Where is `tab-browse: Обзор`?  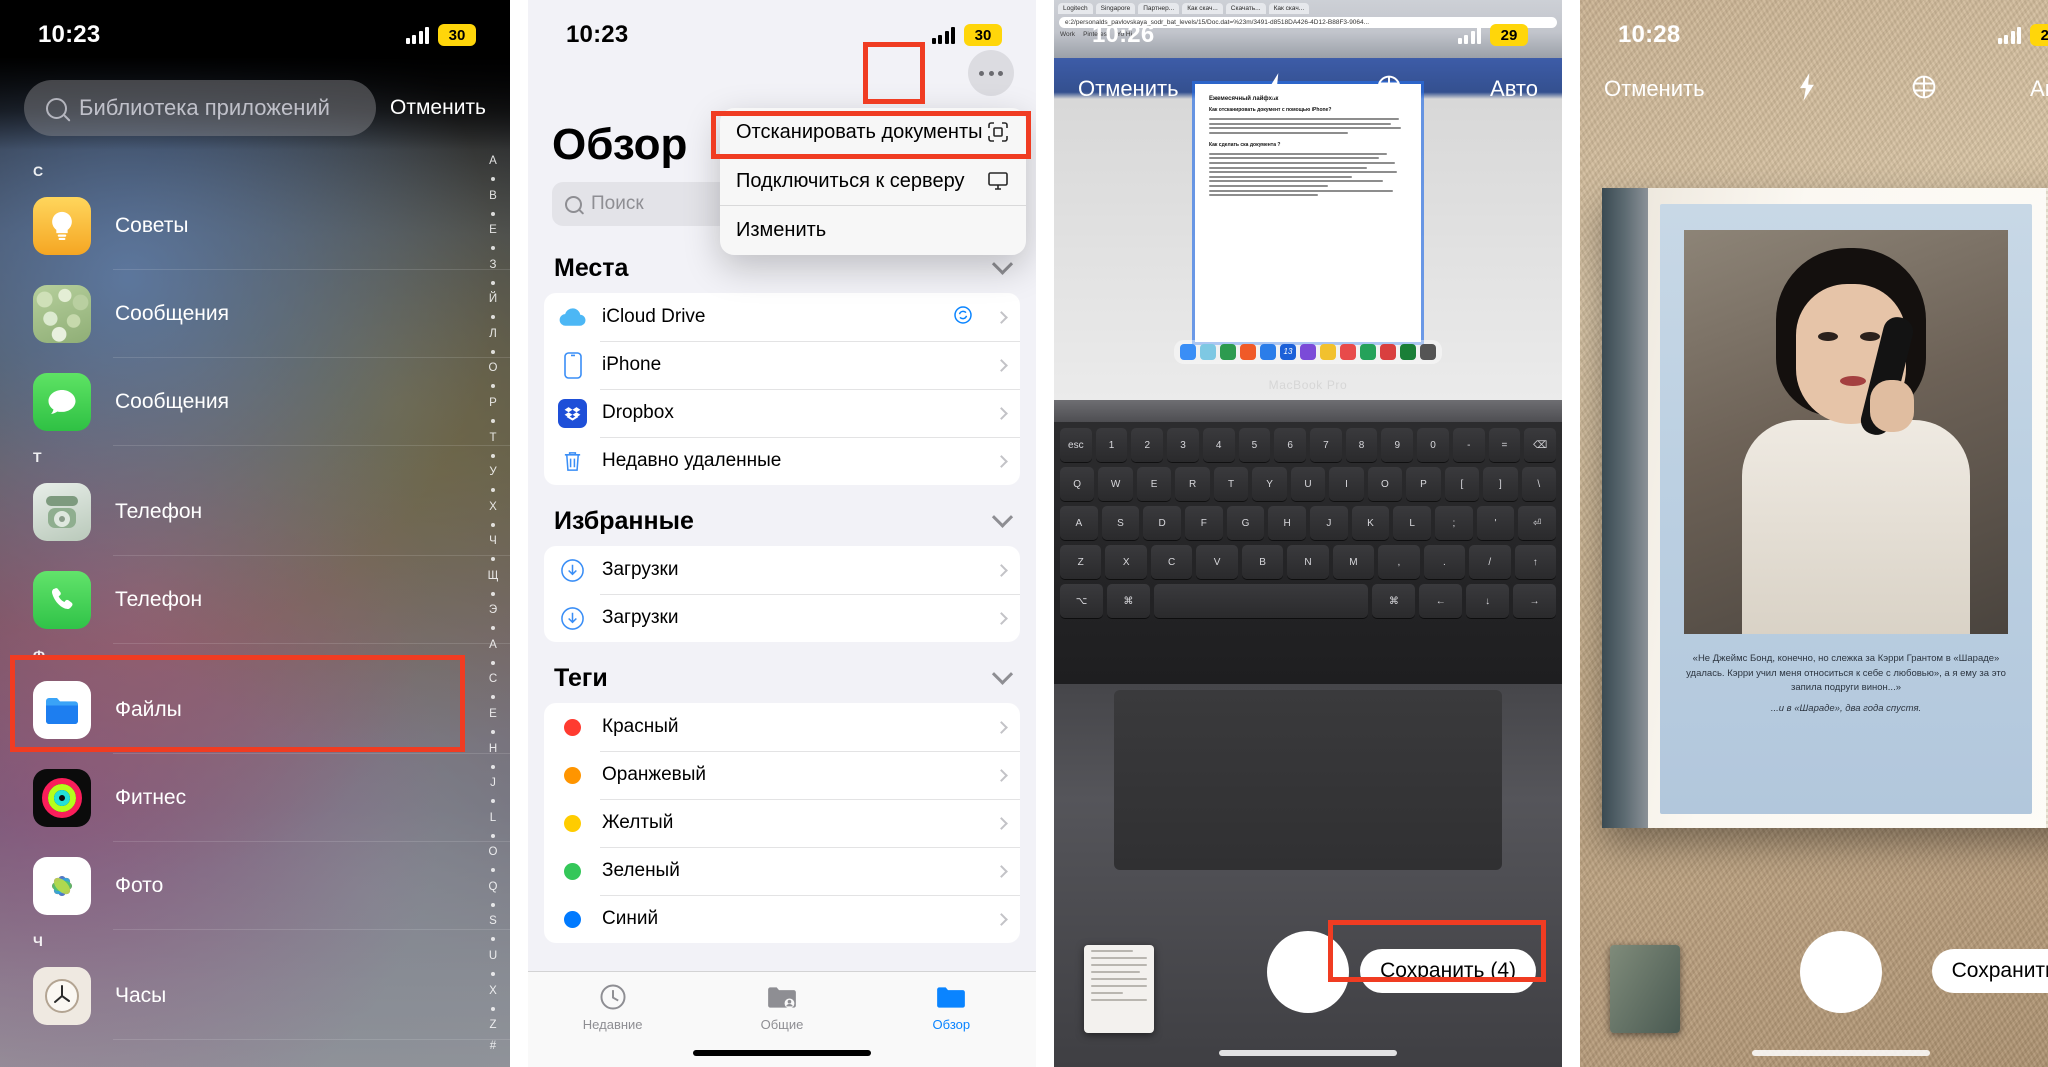
tab-browse: Обзор is located at coordinates (951, 1007).